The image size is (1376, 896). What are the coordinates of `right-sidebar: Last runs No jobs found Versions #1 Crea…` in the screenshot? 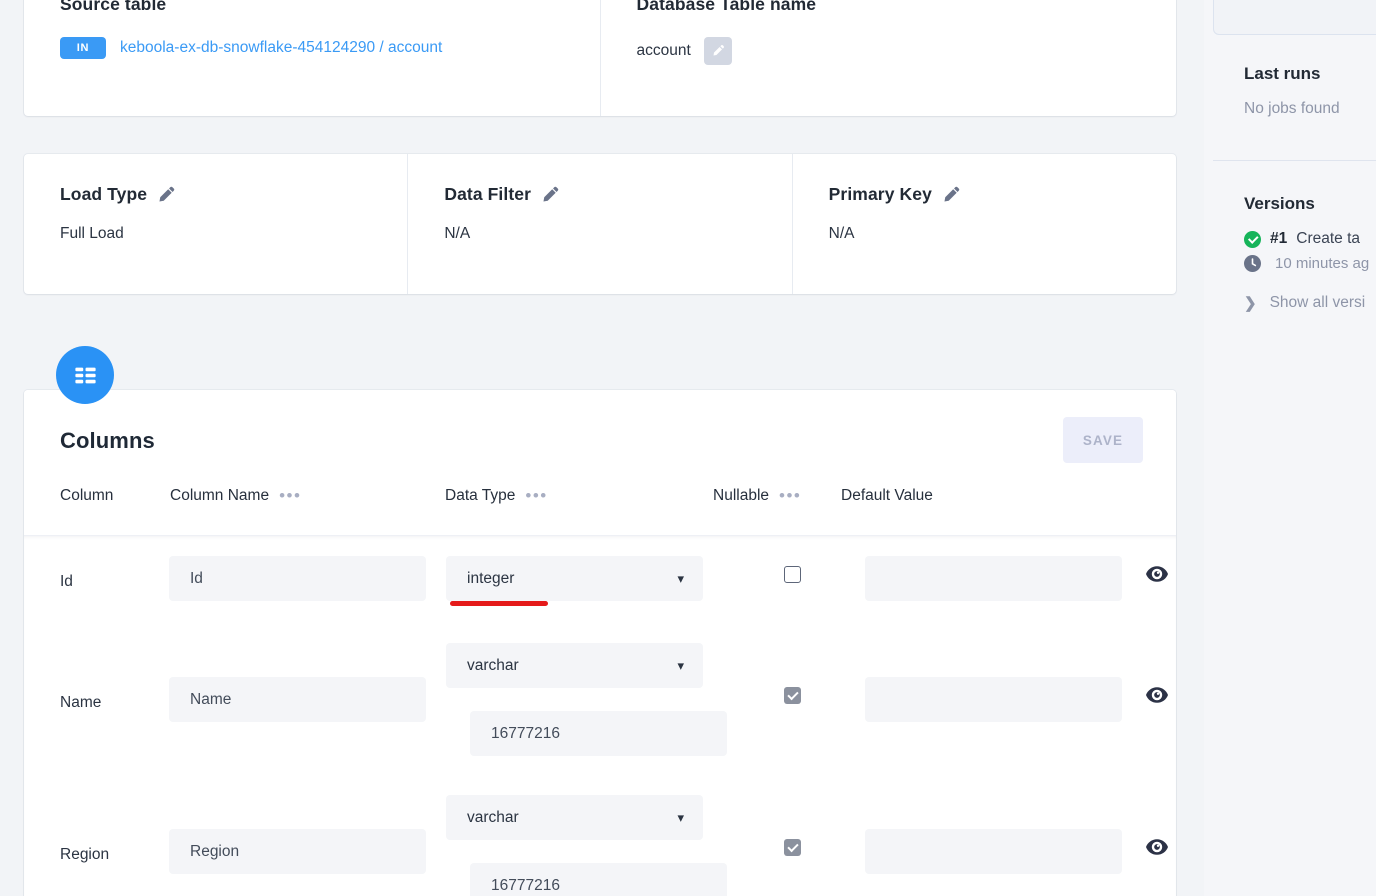 It's located at (1290, 448).